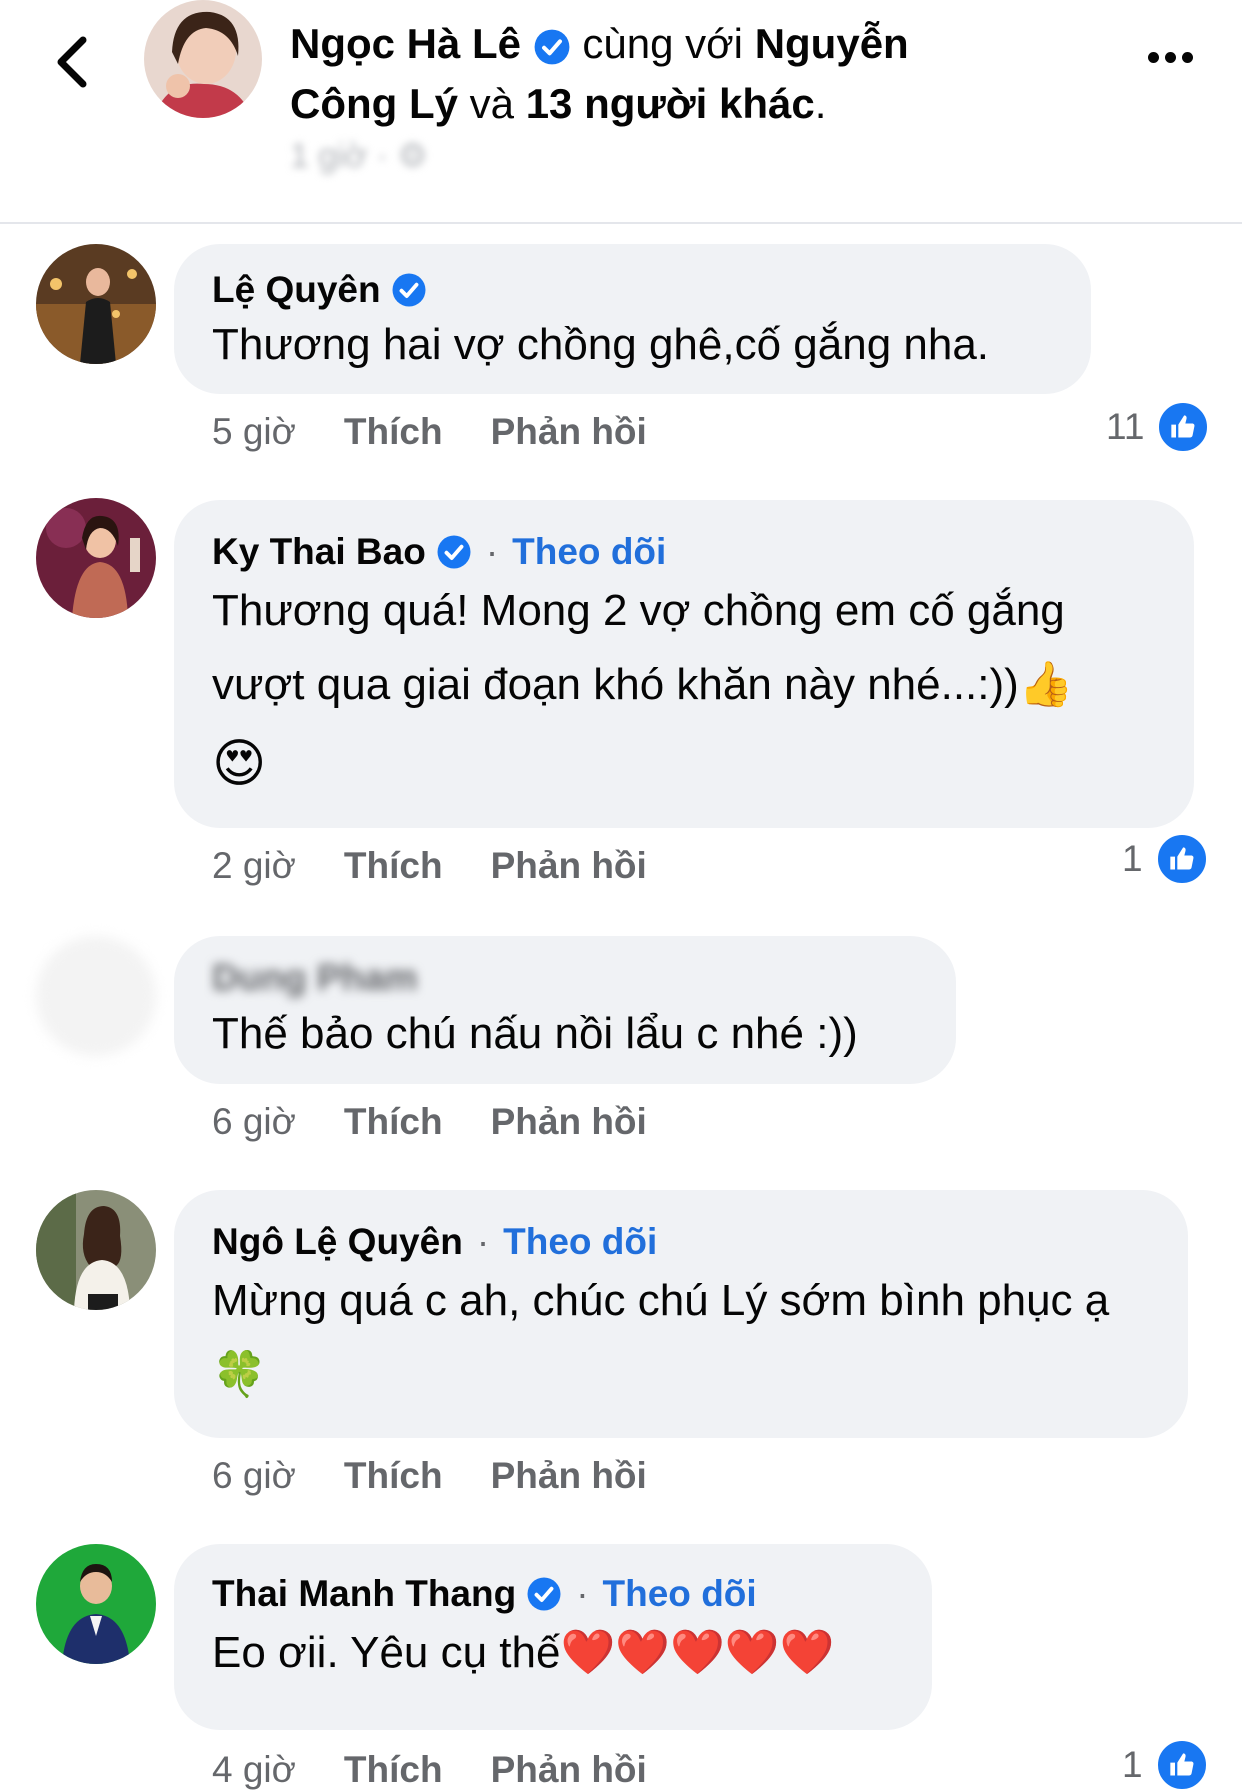  Describe the element at coordinates (566, 978) in the screenshot. I see `comment-author: Dung Pham` at that location.